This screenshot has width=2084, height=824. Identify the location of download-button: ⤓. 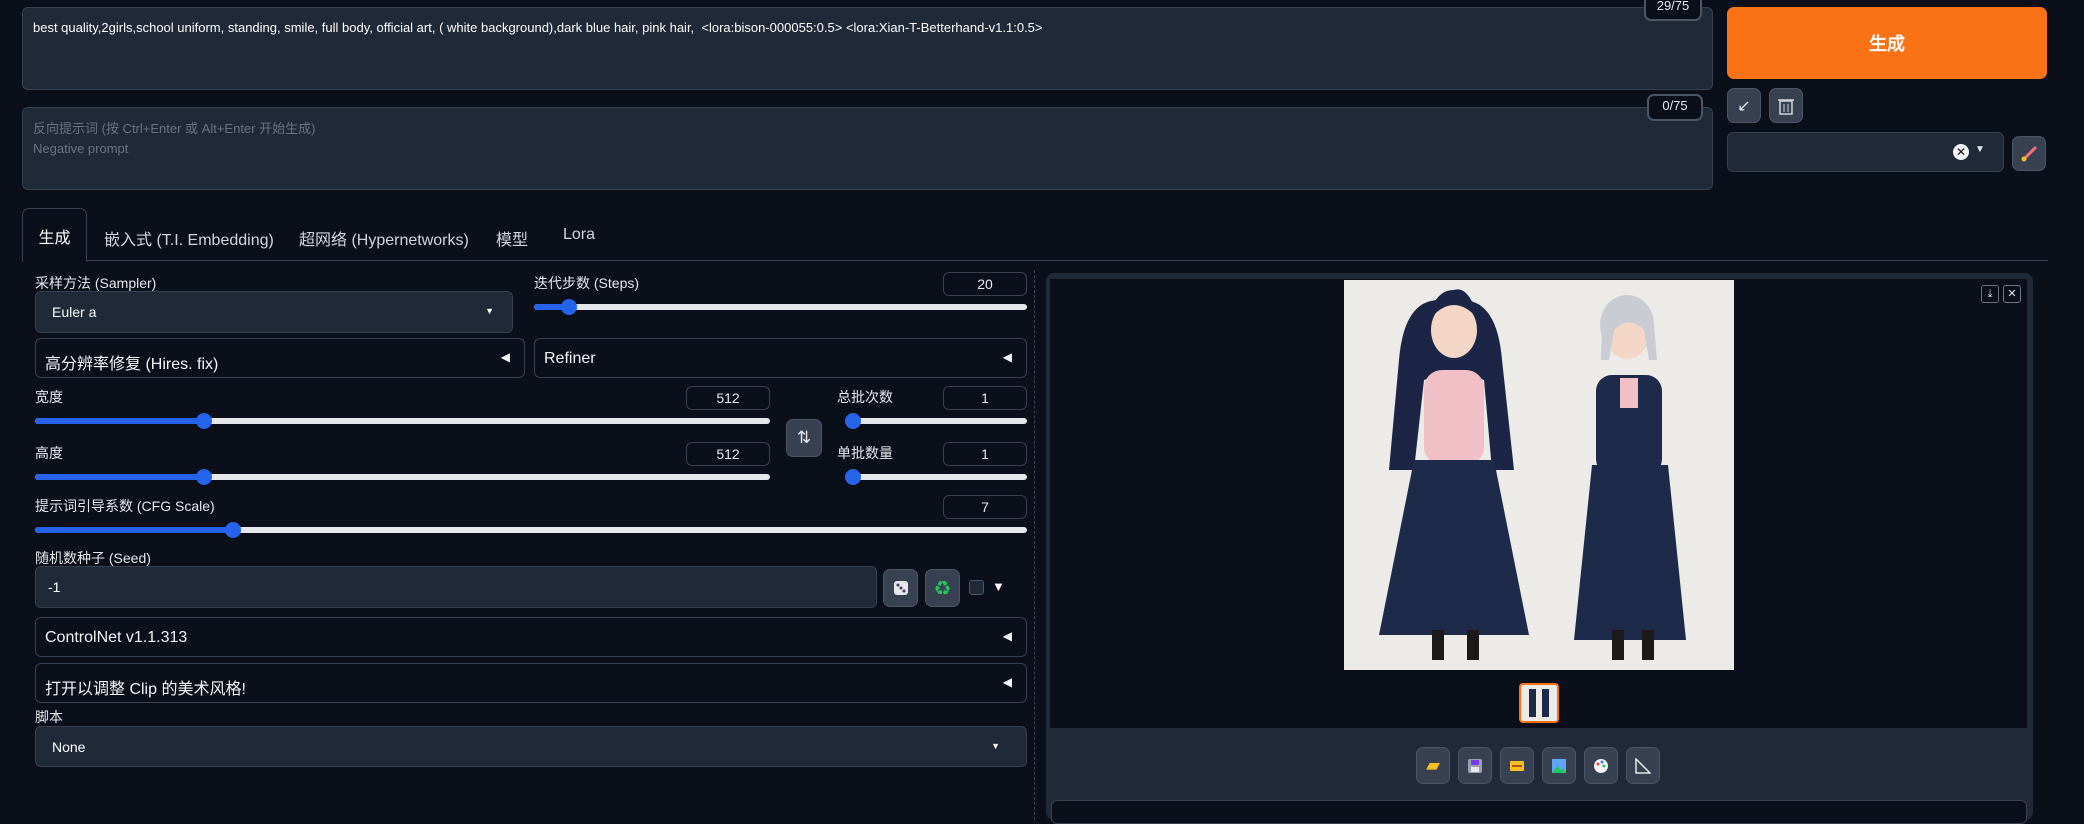
(1990, 294).